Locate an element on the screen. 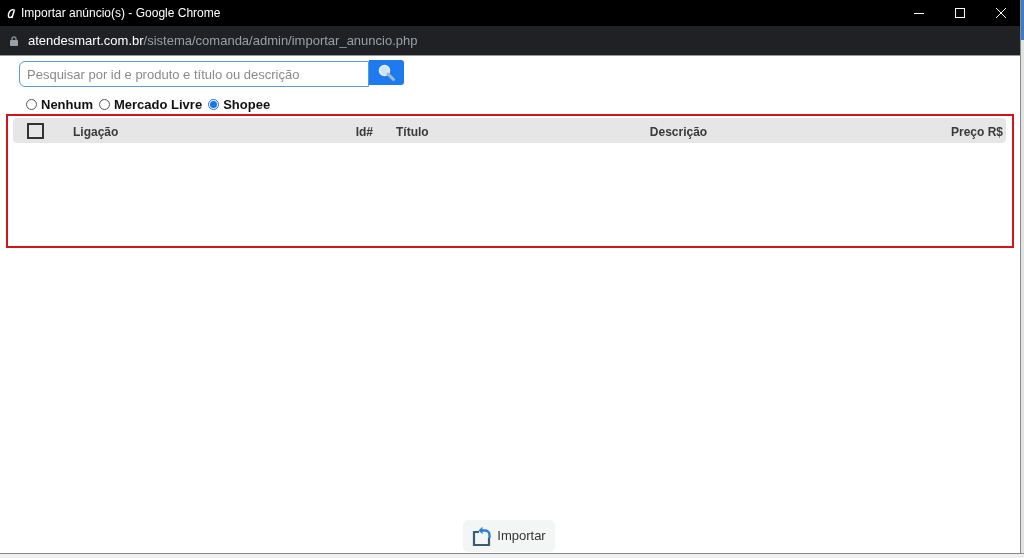 The height and width of the screenshot is (558, 1024). minimize-icon is located at coordinates (918, 13).